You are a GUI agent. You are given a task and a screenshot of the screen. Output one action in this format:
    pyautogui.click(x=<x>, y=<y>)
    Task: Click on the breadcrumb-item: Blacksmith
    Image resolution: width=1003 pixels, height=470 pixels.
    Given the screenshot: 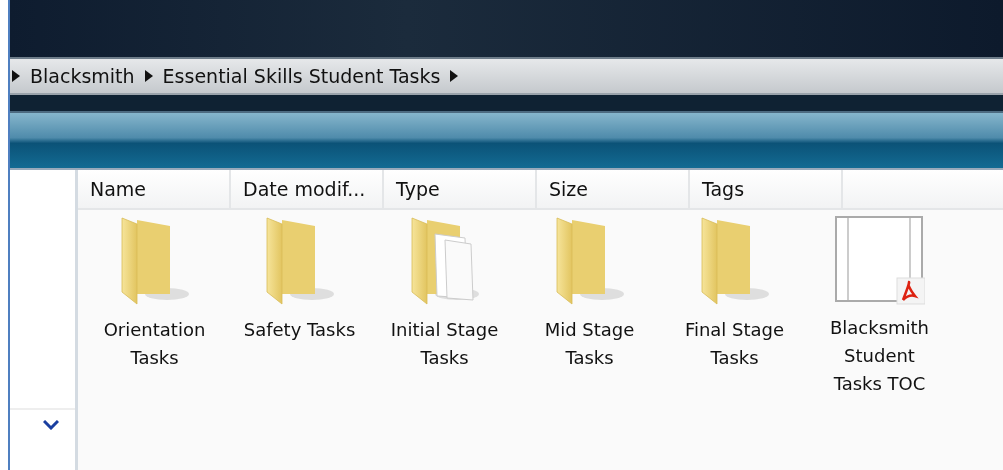 What is the action you would take?
    pyautogui.click(x=82, y=76)
    